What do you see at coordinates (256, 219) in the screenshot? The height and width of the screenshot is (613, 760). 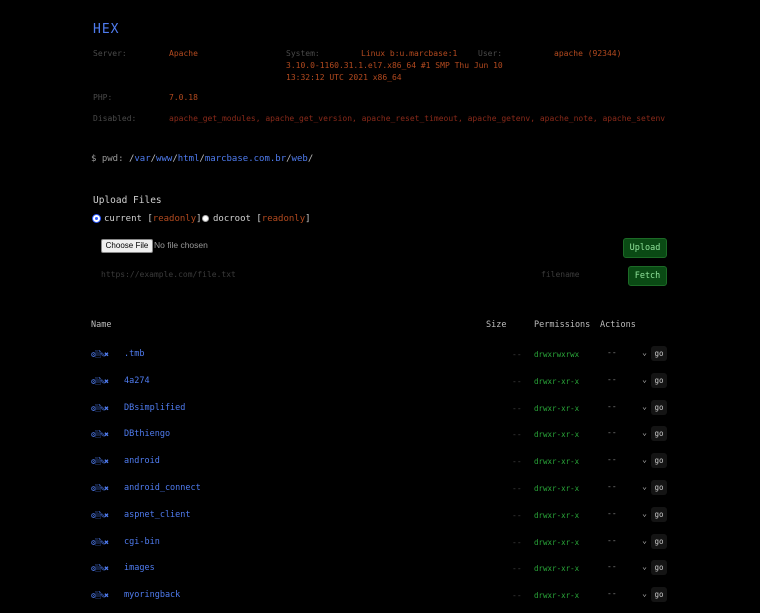 I see `radio-docroot: docroot [readonly]` at bounding box center [256, 219].